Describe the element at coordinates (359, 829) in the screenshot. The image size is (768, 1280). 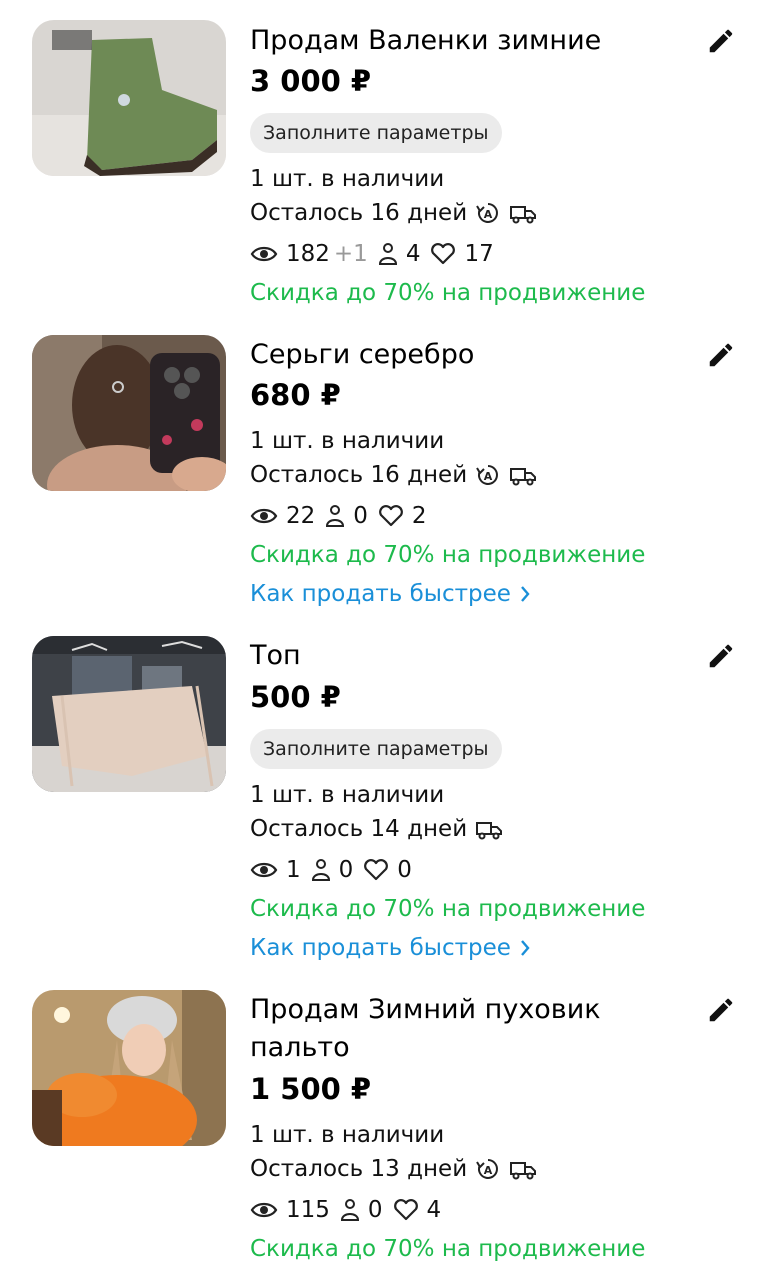
I see `days-left-text: Осталось 14 дней` at that location.